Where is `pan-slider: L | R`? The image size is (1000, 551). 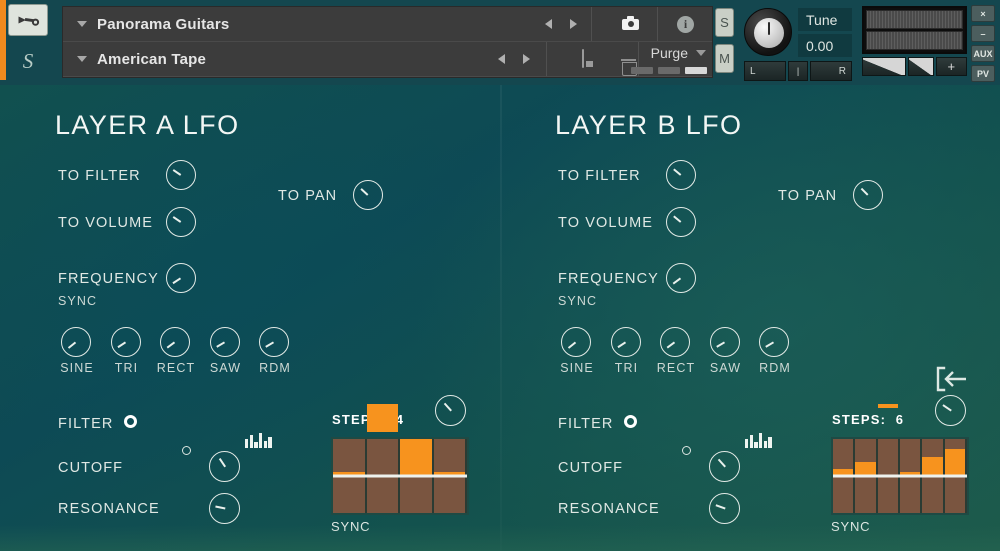 pan-slider: L | R is located at coordinates (798, 71).